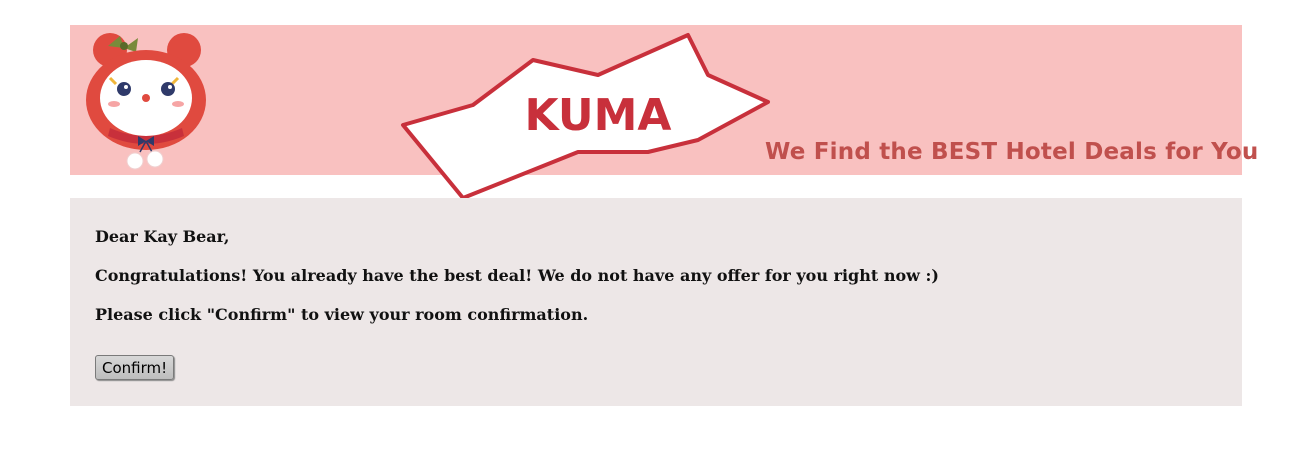  Describe the element at coordinates (146, 101) in the screenshot. I see `bear-mascot-icon` at that location.